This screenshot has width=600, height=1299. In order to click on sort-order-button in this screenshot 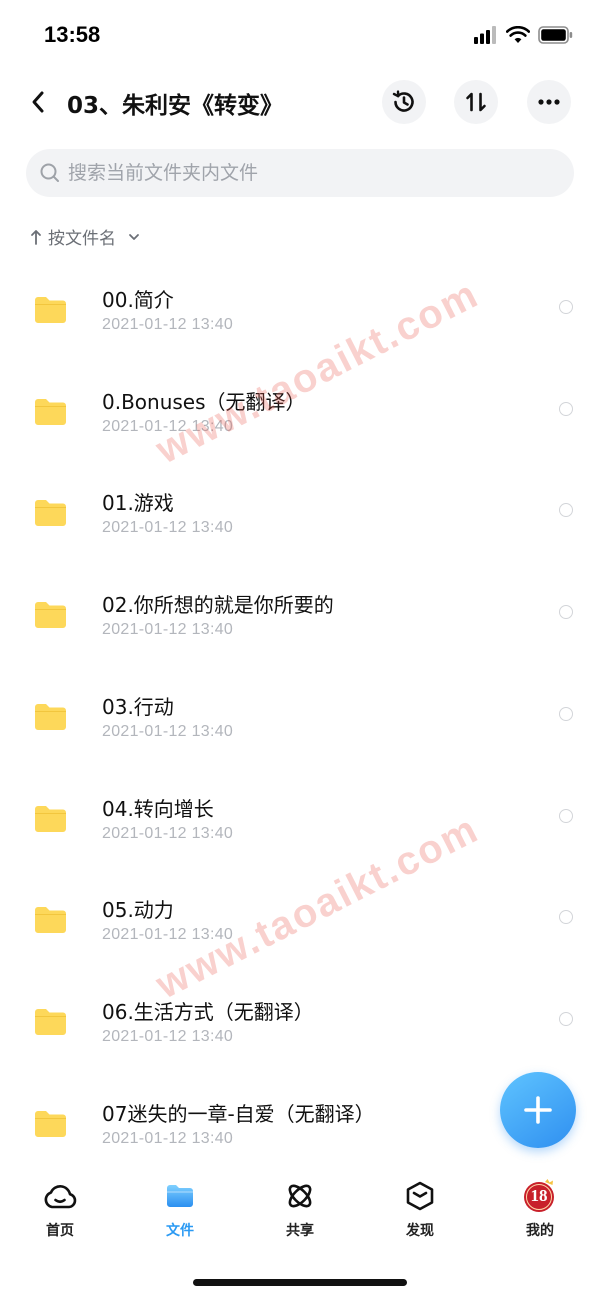, I will do `click(476, 102)`.